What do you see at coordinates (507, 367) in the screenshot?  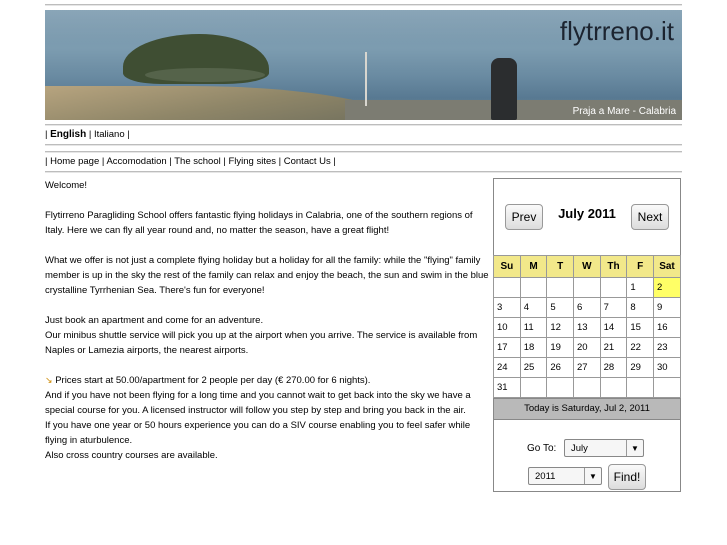 I see `calendar-day-cell: 24` at bounding box center [507, 367].